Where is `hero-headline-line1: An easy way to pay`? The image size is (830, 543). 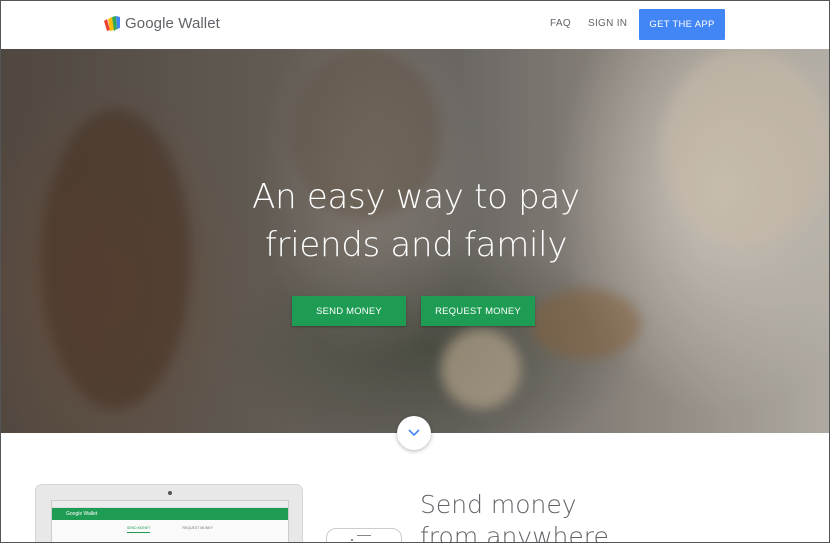
hero-headline-line1: An easy way to pay is located at coordinates (416, 197).